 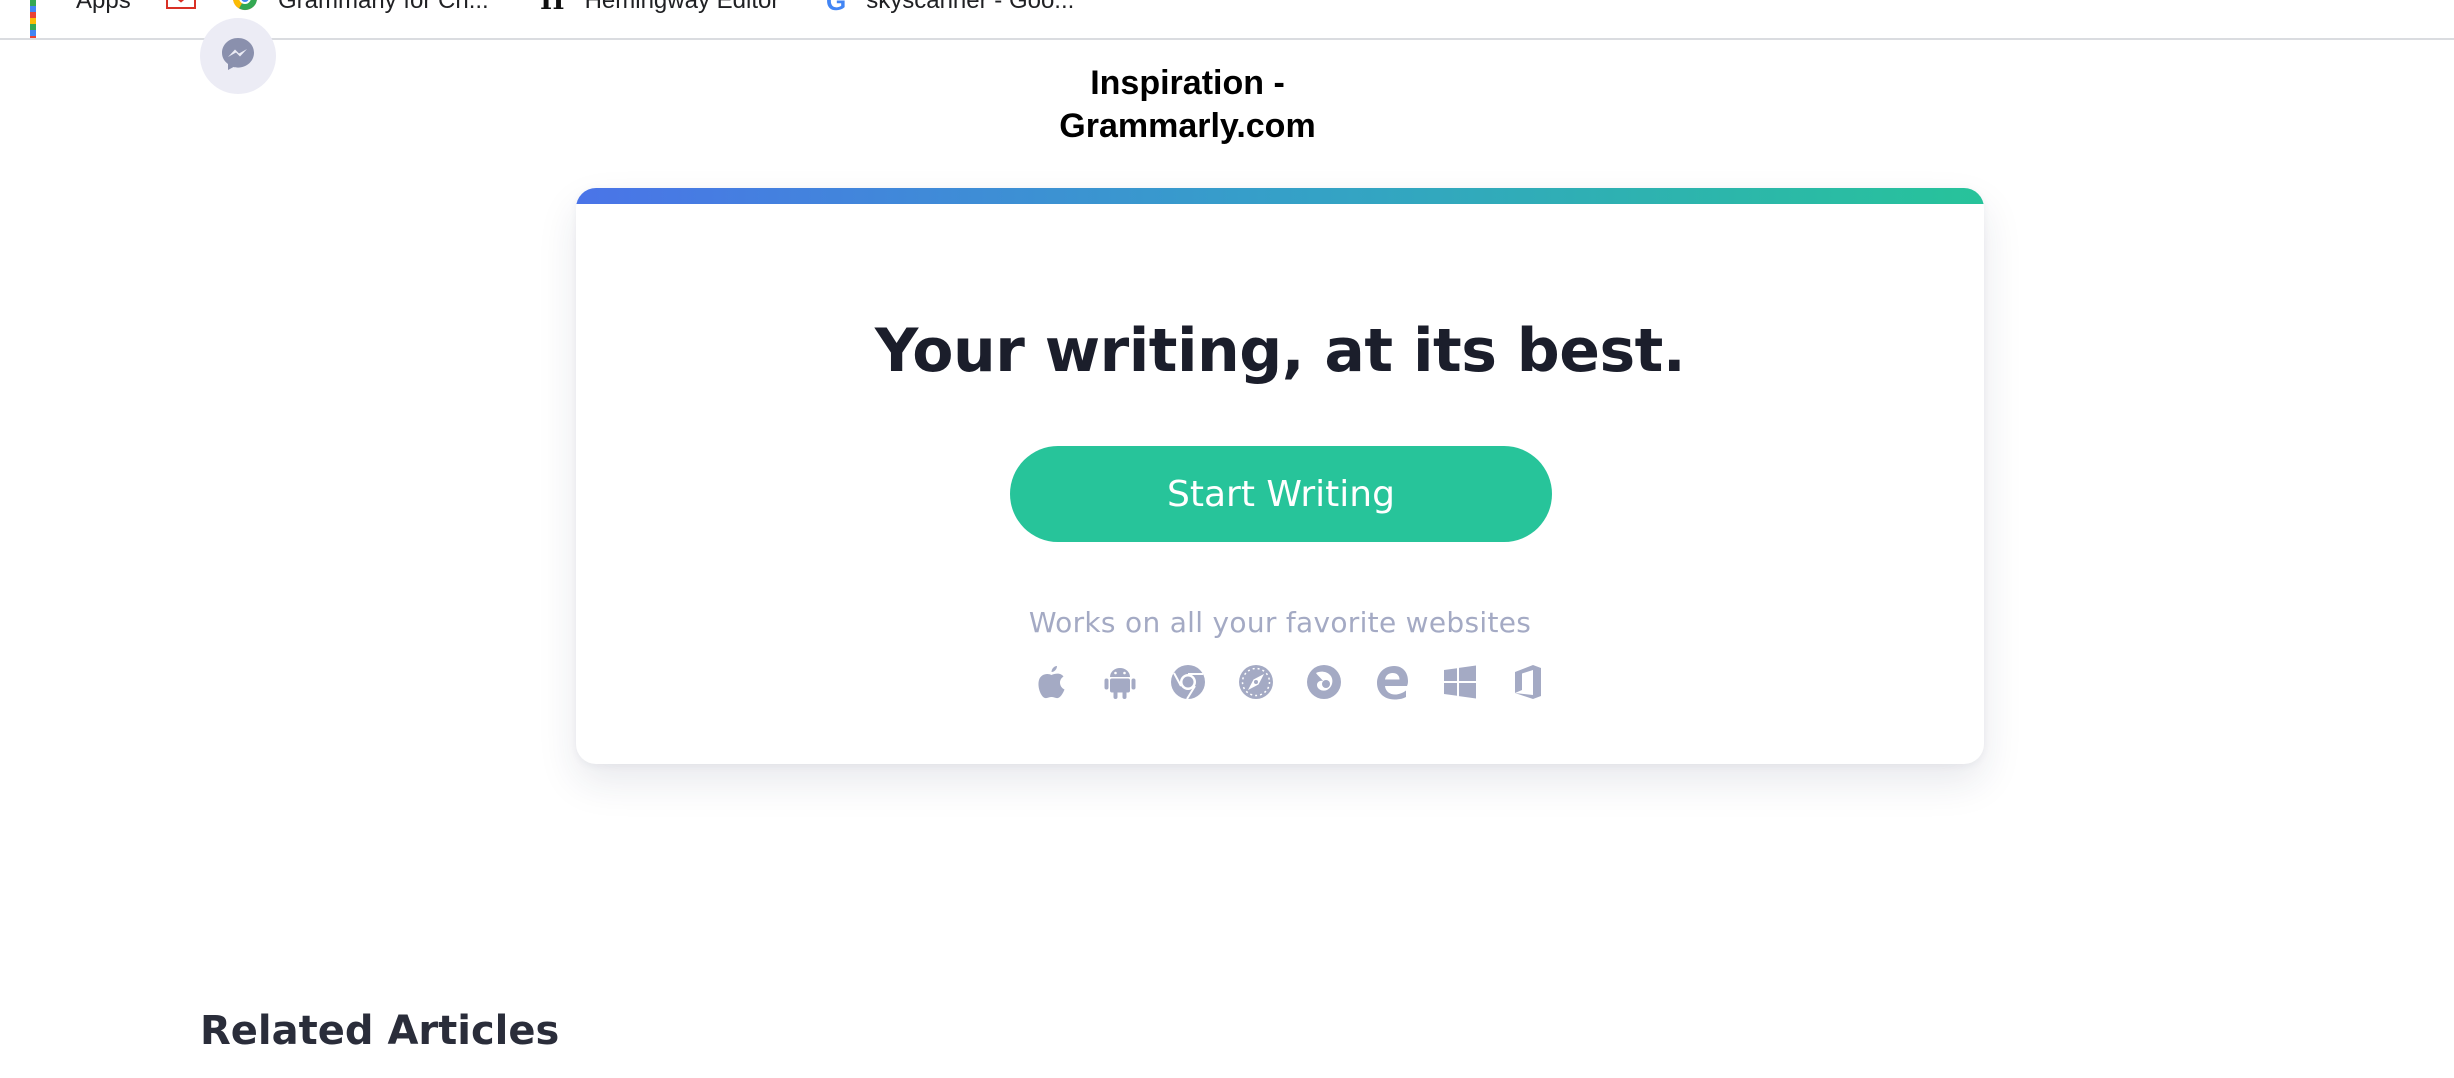 What do you see at coordinates (552, 8) in the screenshot?
I see `hemingway-icon: H` at bounding box center [552, 8].